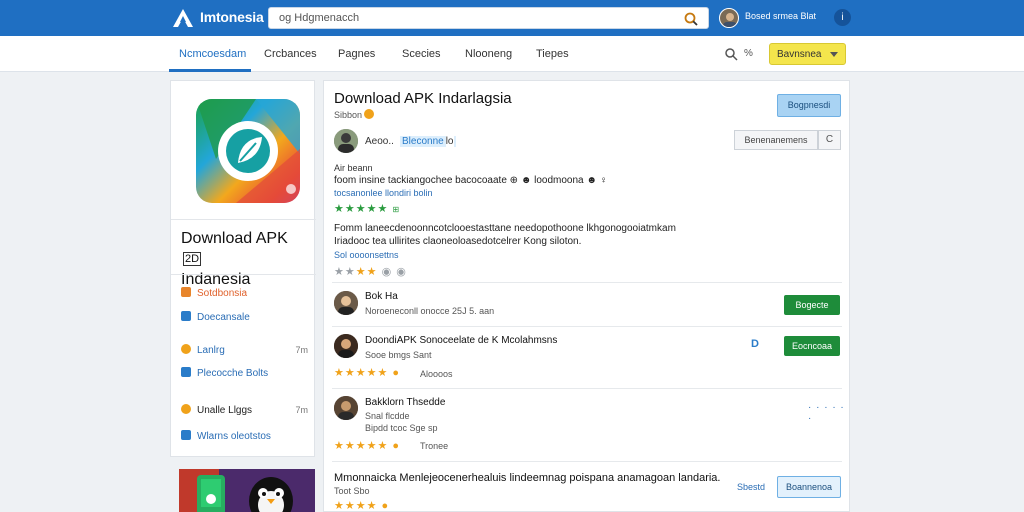  Describe the element at coordinates (842, 17) in the screenshot. I see `info-icon: i` at that location.